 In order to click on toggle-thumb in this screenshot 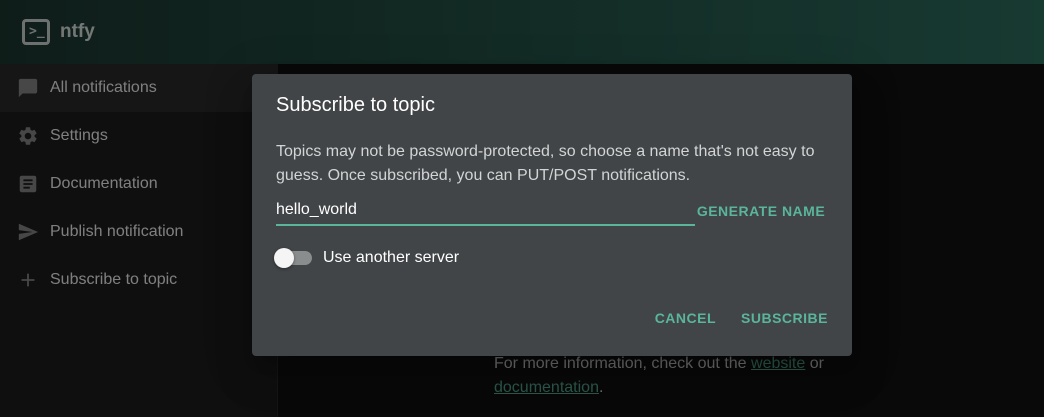, I will do `click(284, 258)`.